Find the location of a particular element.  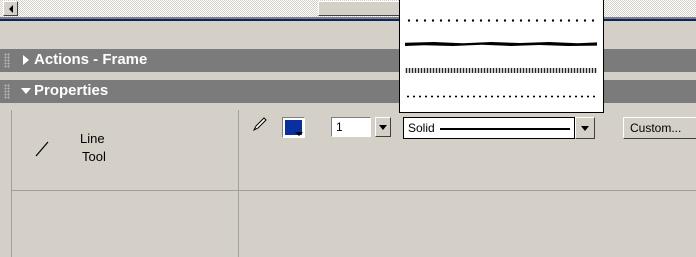

stroke-color-swatch is located at coordinates (293, 127).